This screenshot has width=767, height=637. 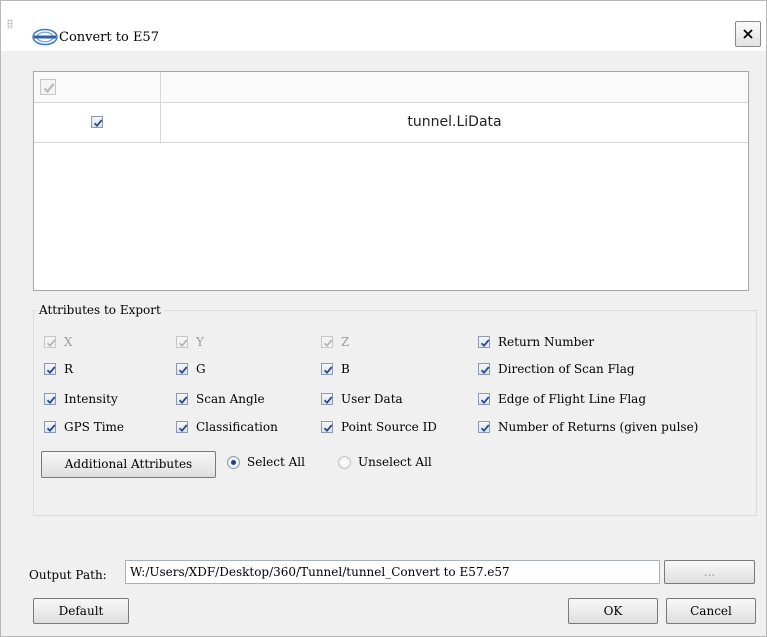 I want to click on attr-return-number-label: Return Number, so click(x=546, y=342).